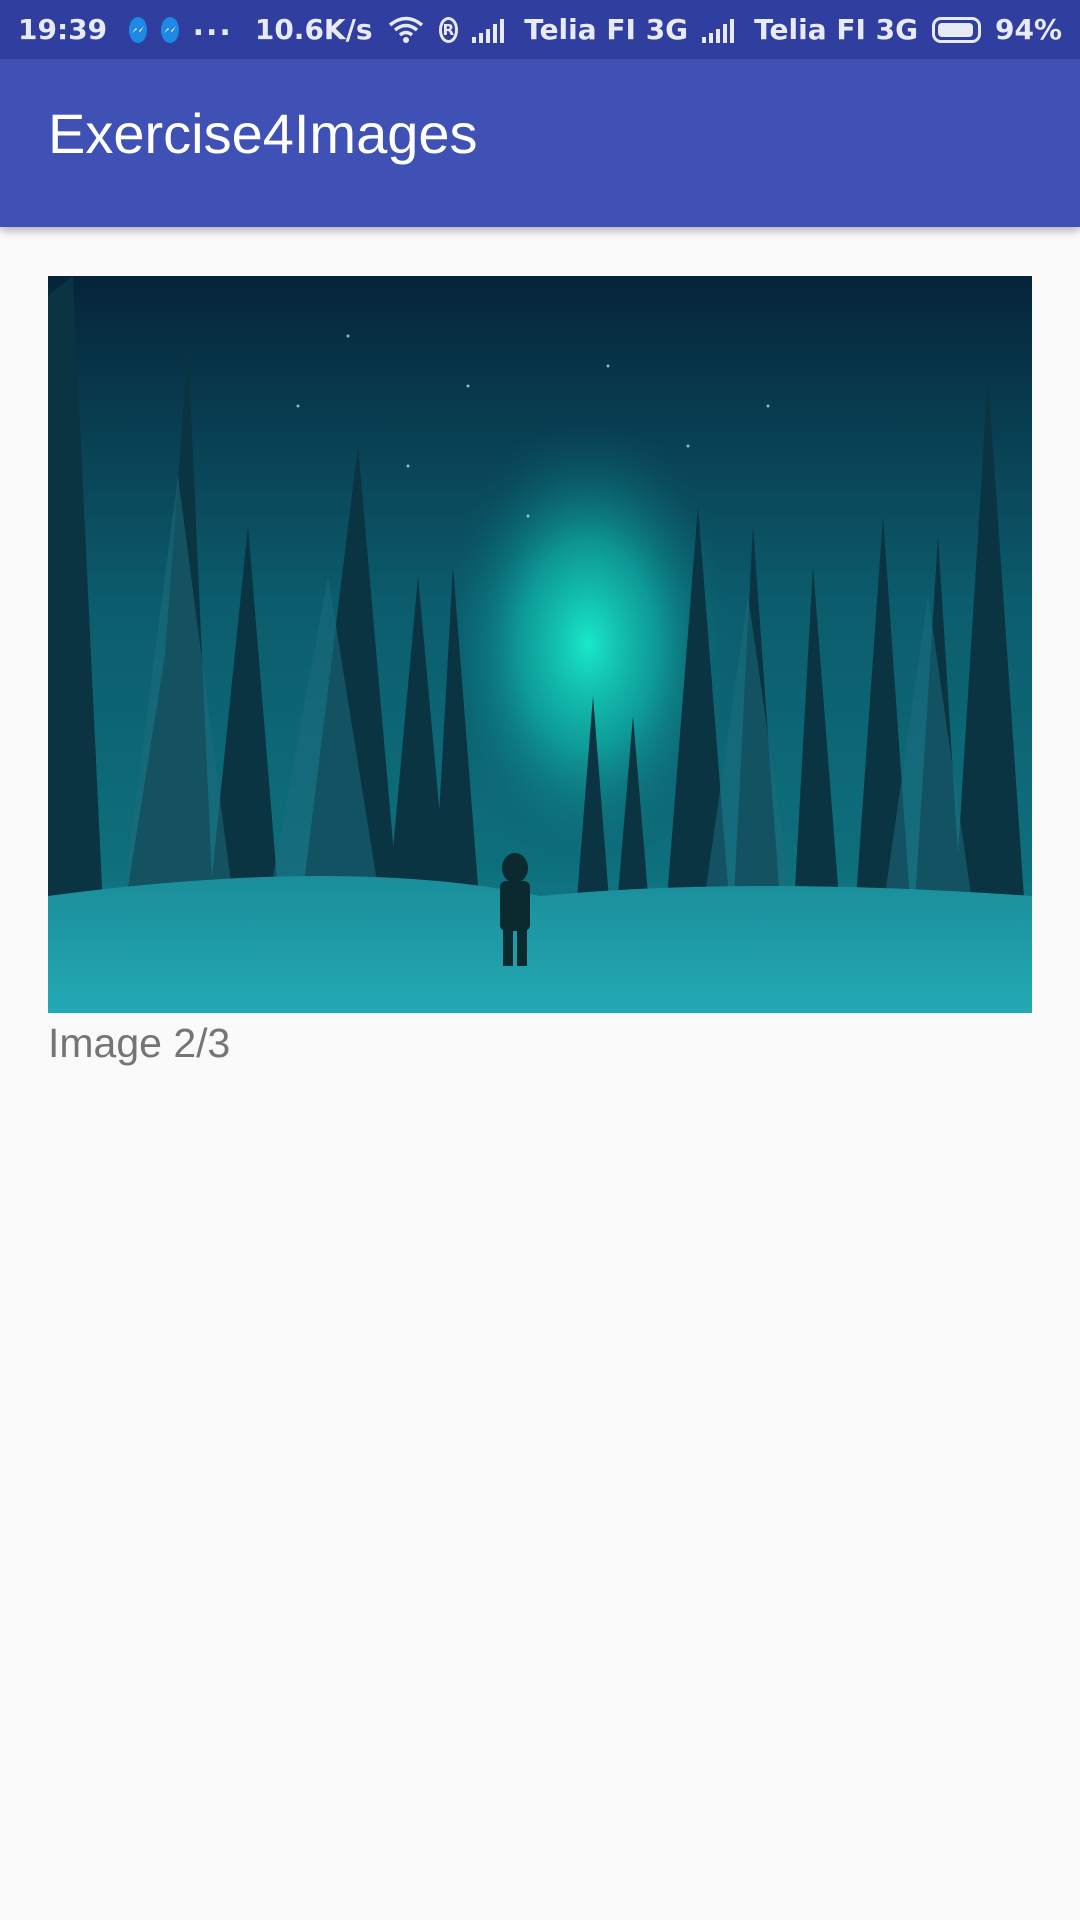 The height and width of the screenshot is (1920, 1080). I want to click on image-caption: Image 2/3, so click(139, 1043).